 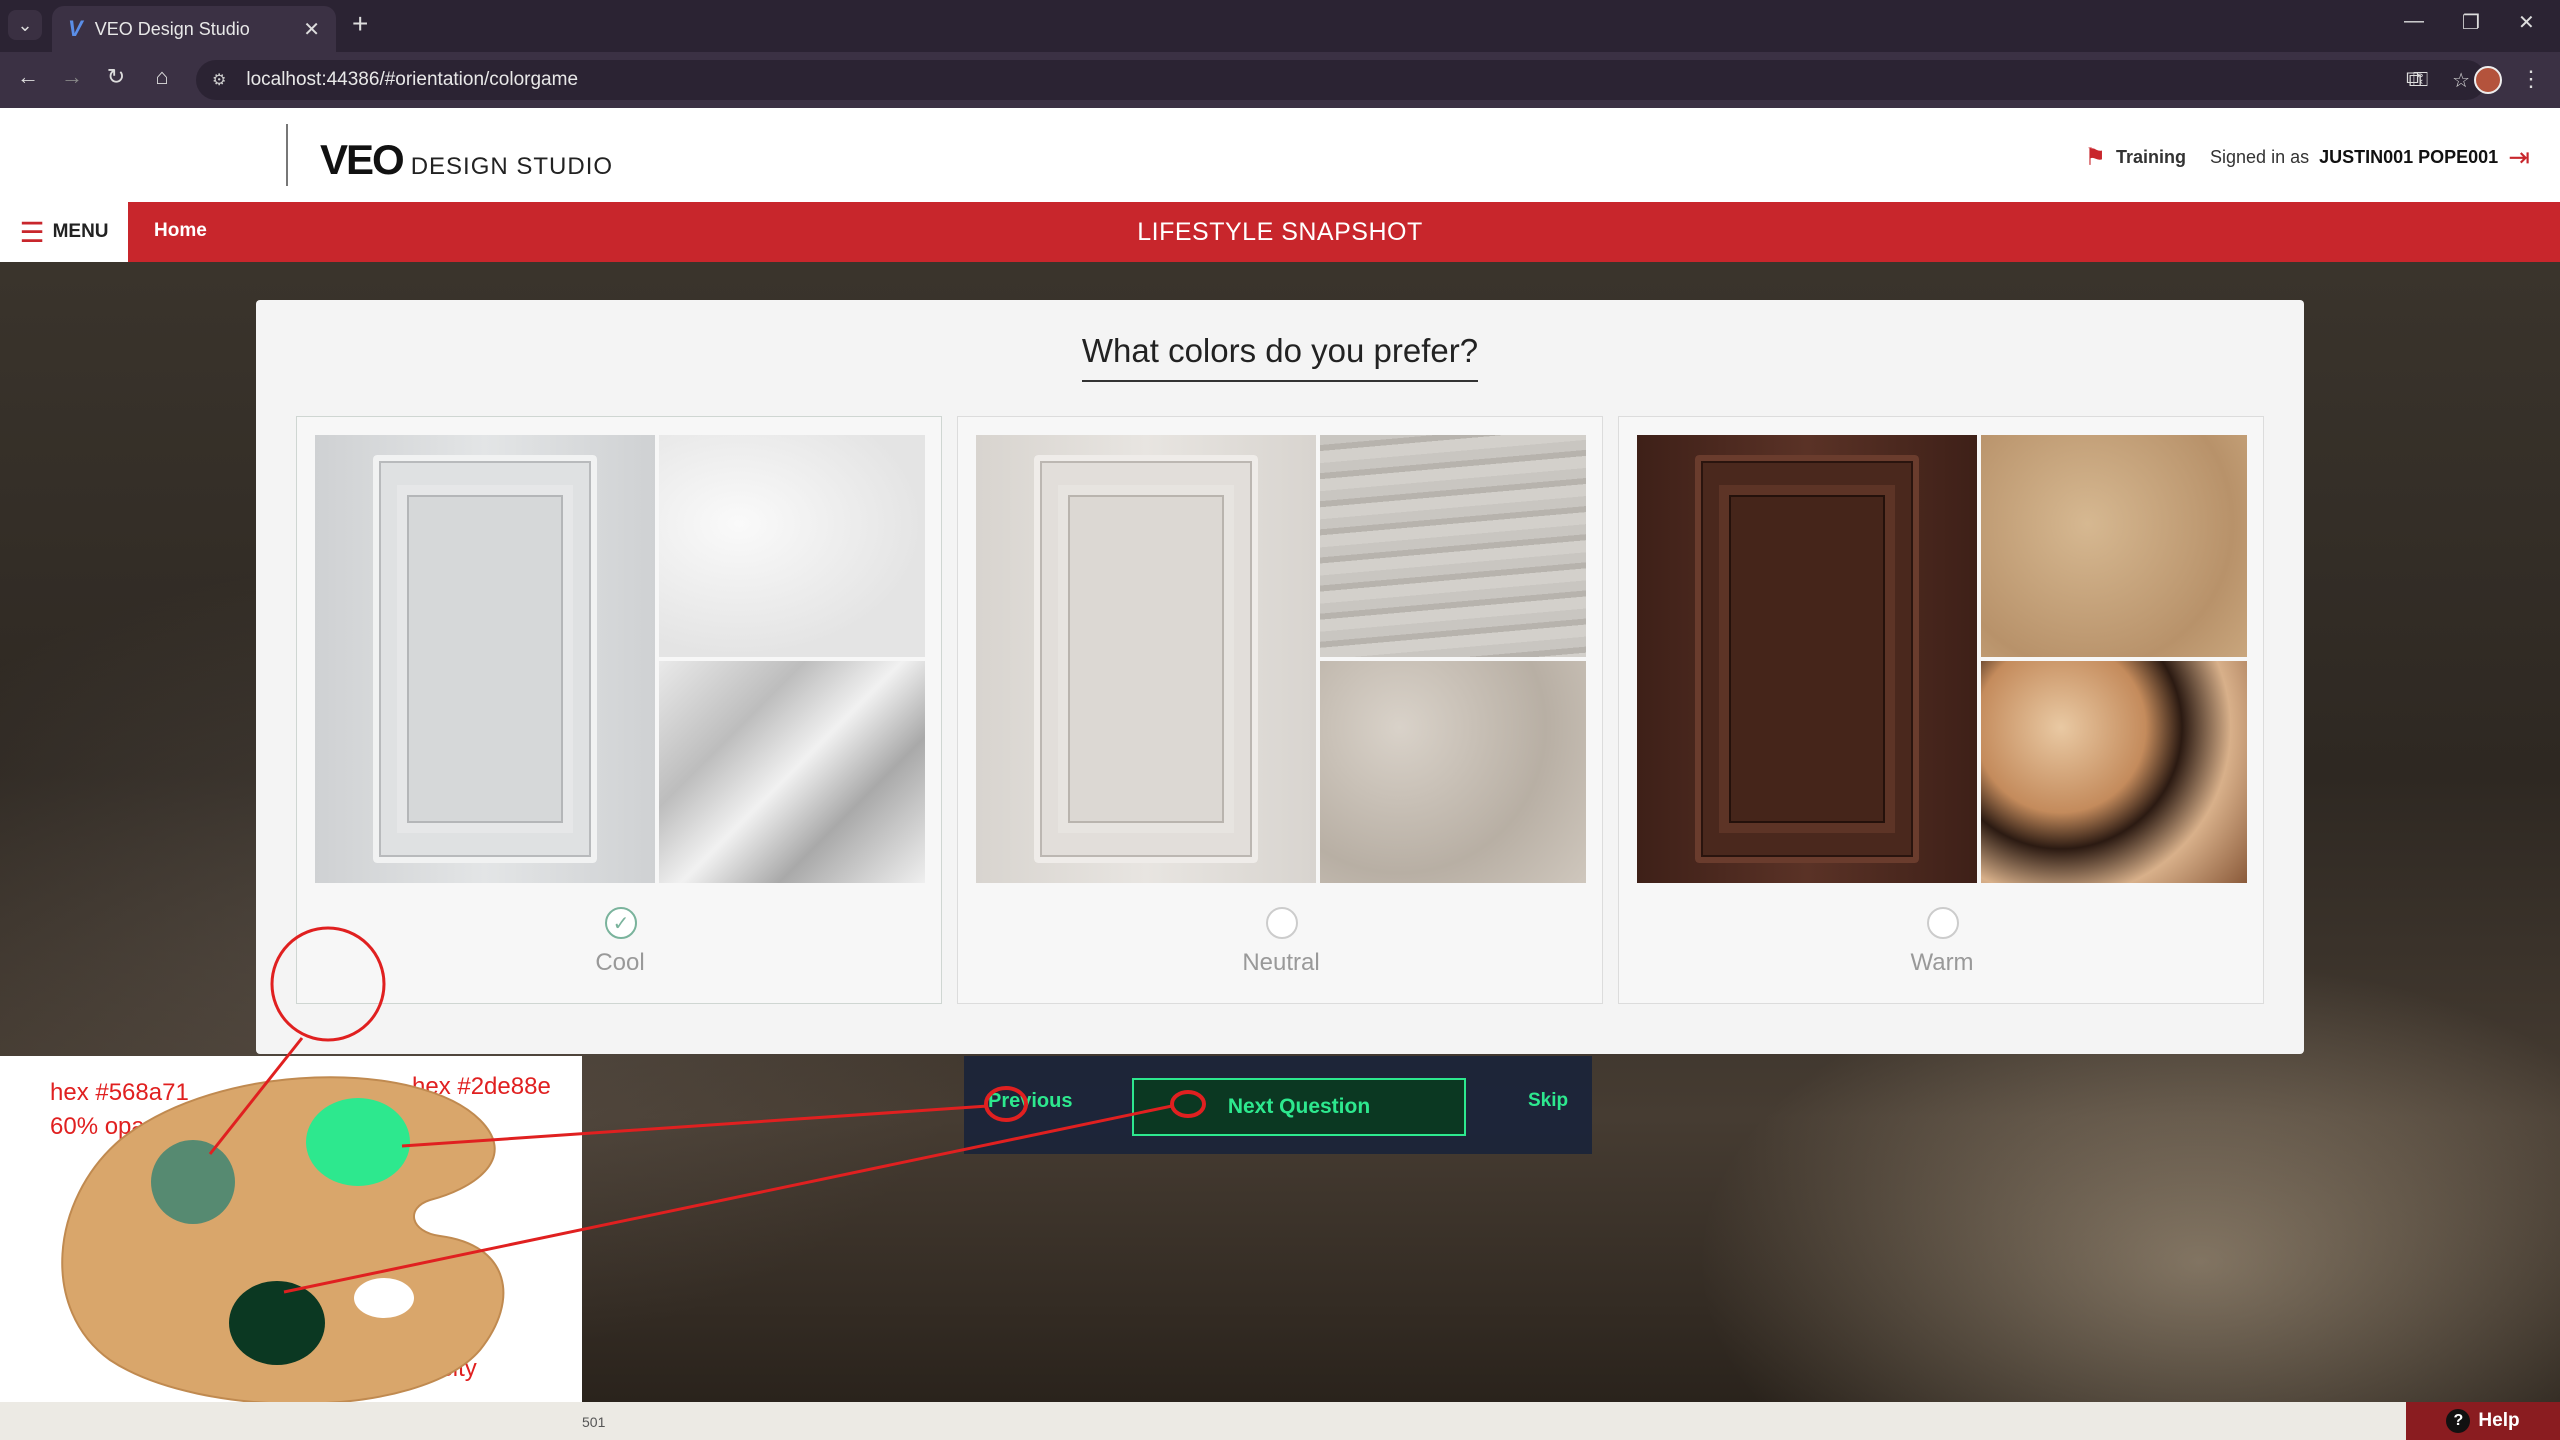 What do you see at coordinates (620, 962) in the screenshot?
I see `option-label: Cool` at bounding box center [620, 962].